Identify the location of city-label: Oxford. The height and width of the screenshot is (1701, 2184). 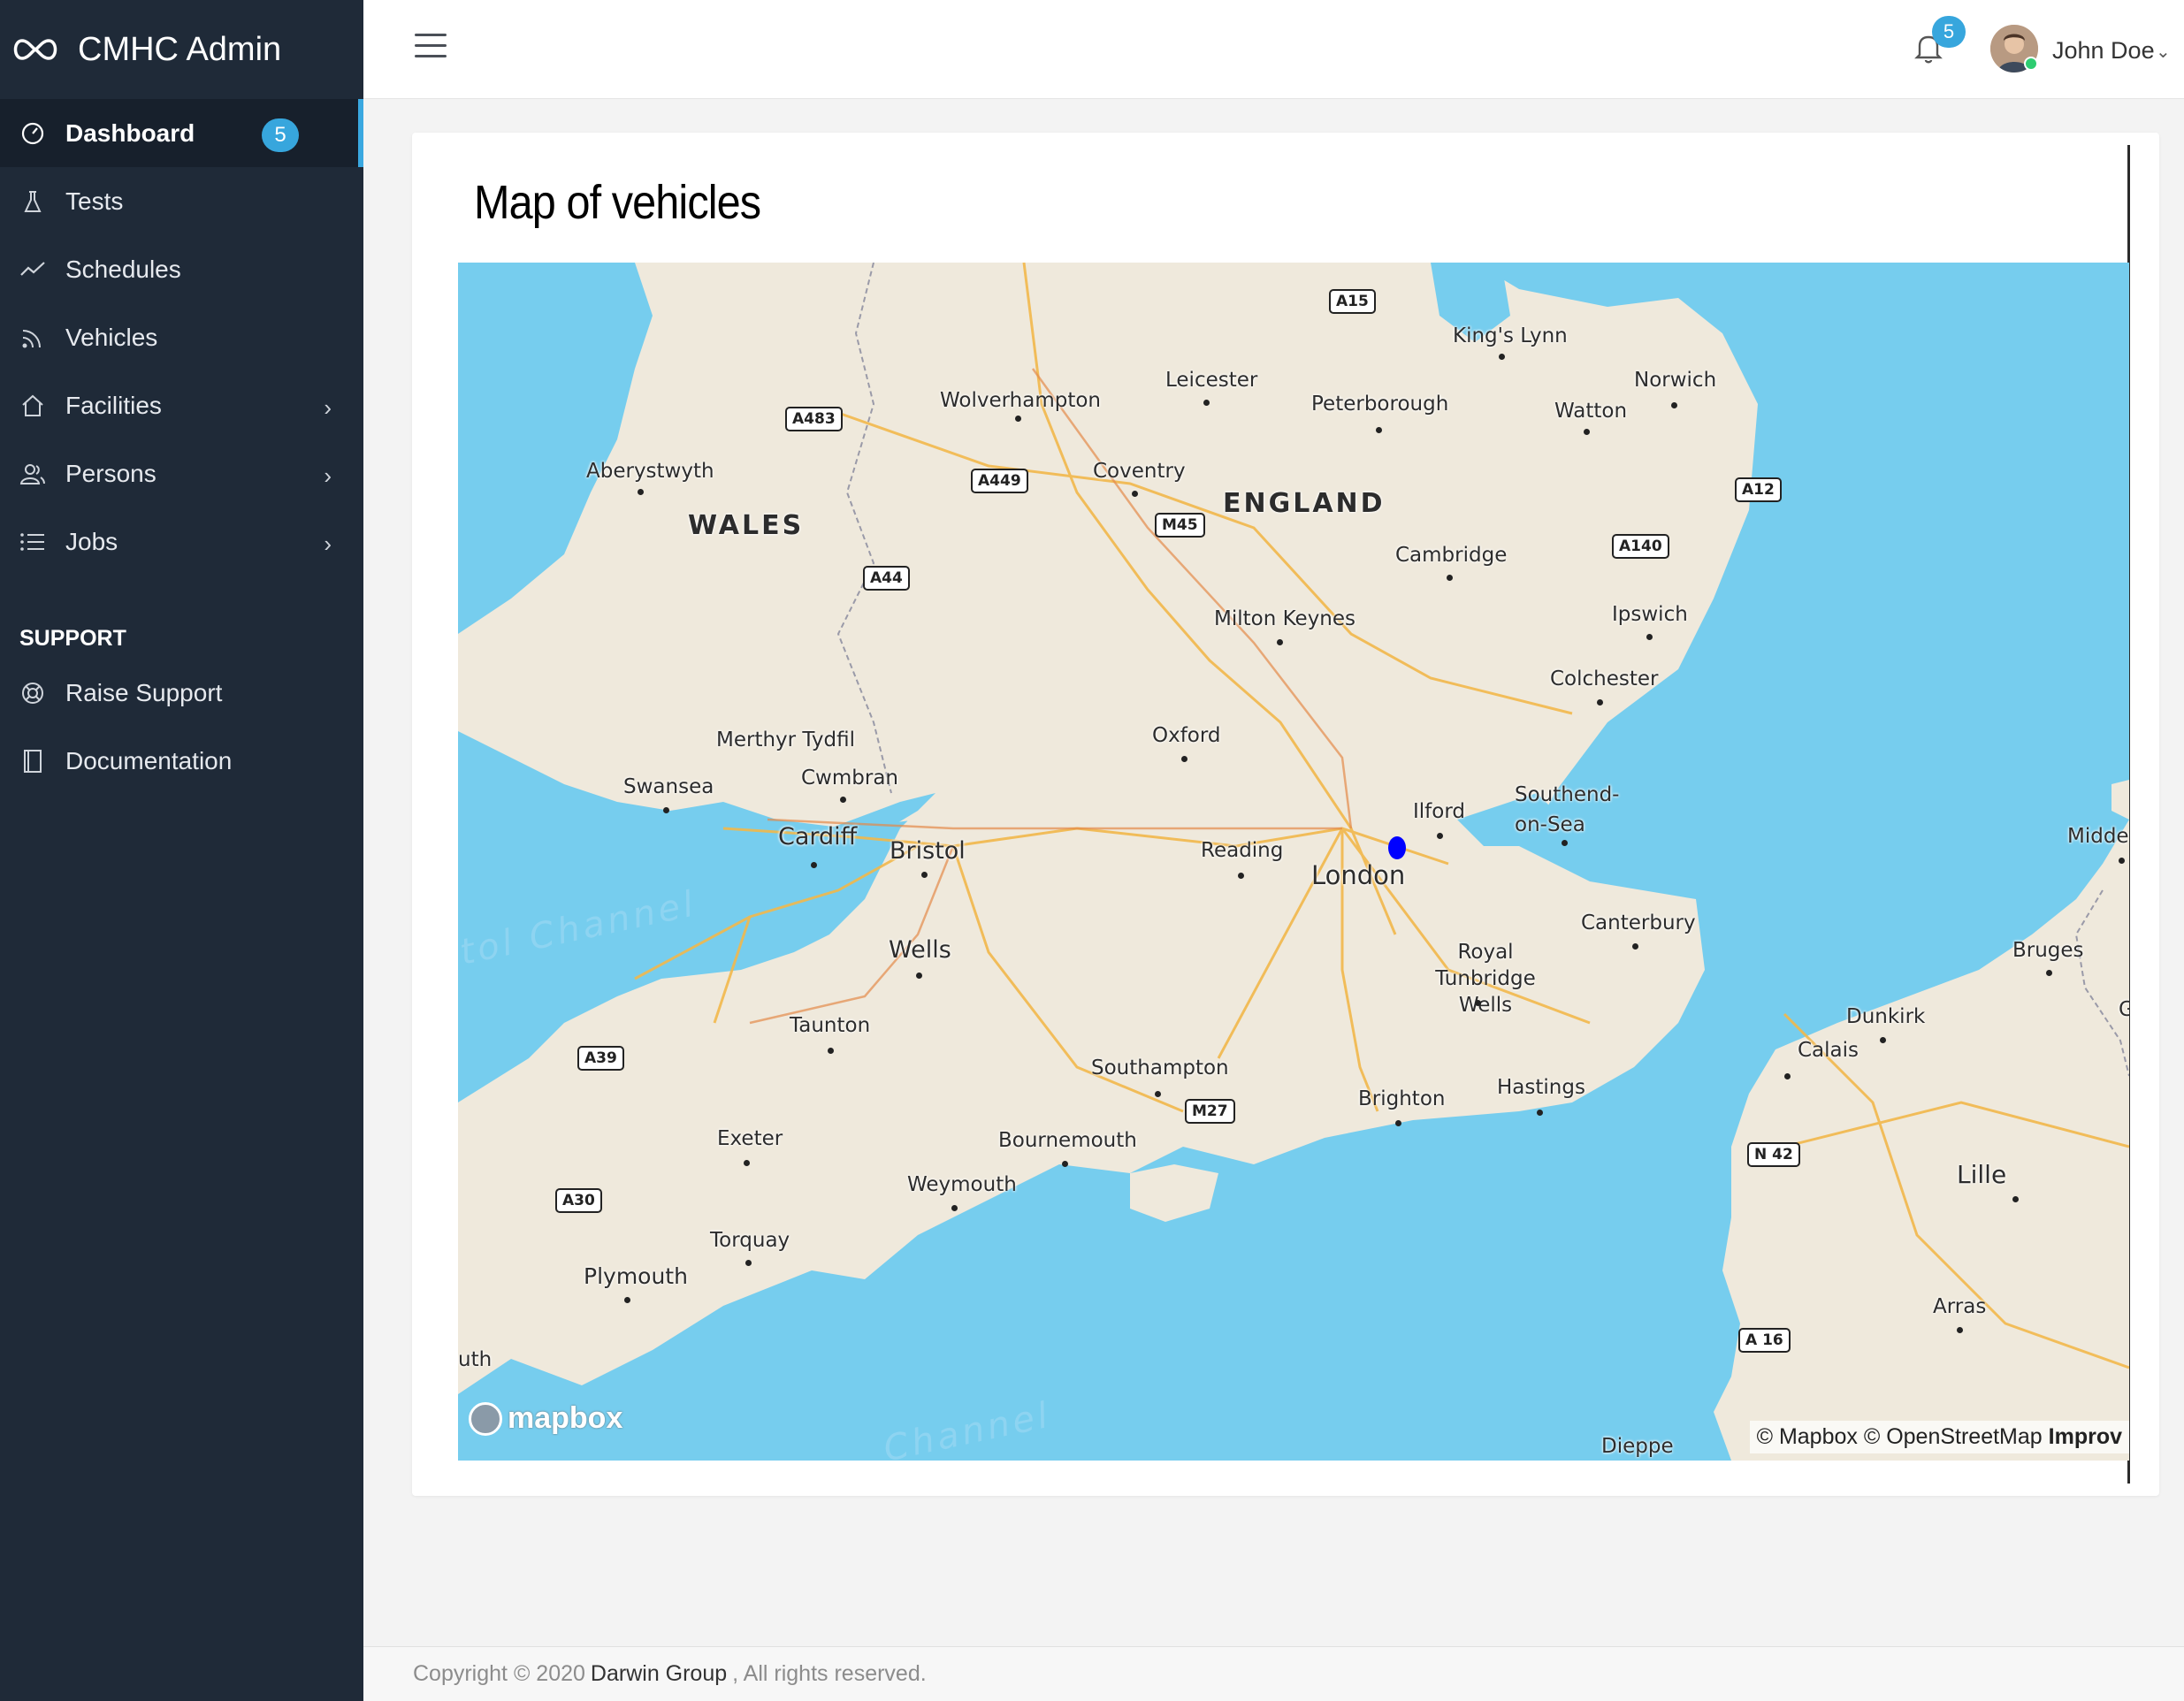
(1186, 735).